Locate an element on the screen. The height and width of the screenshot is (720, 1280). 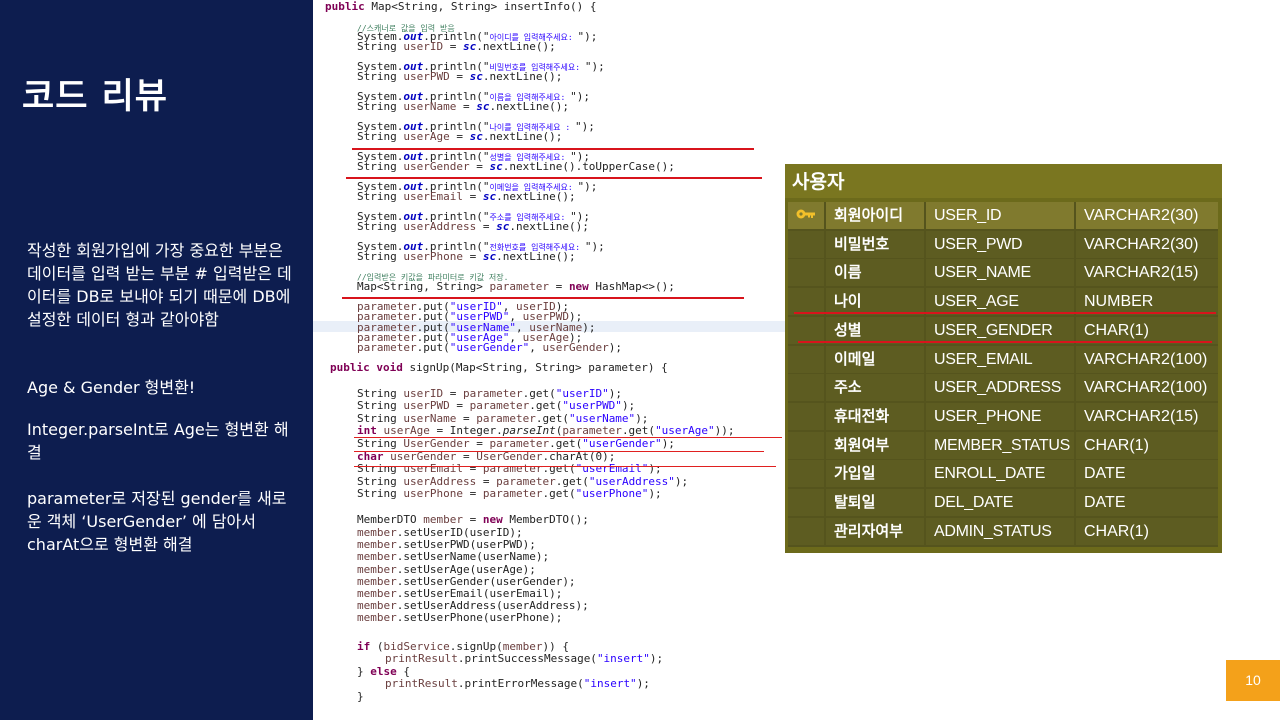
code-line: member.setUserPWD(userPWD); is located at coordinates (446, 545).